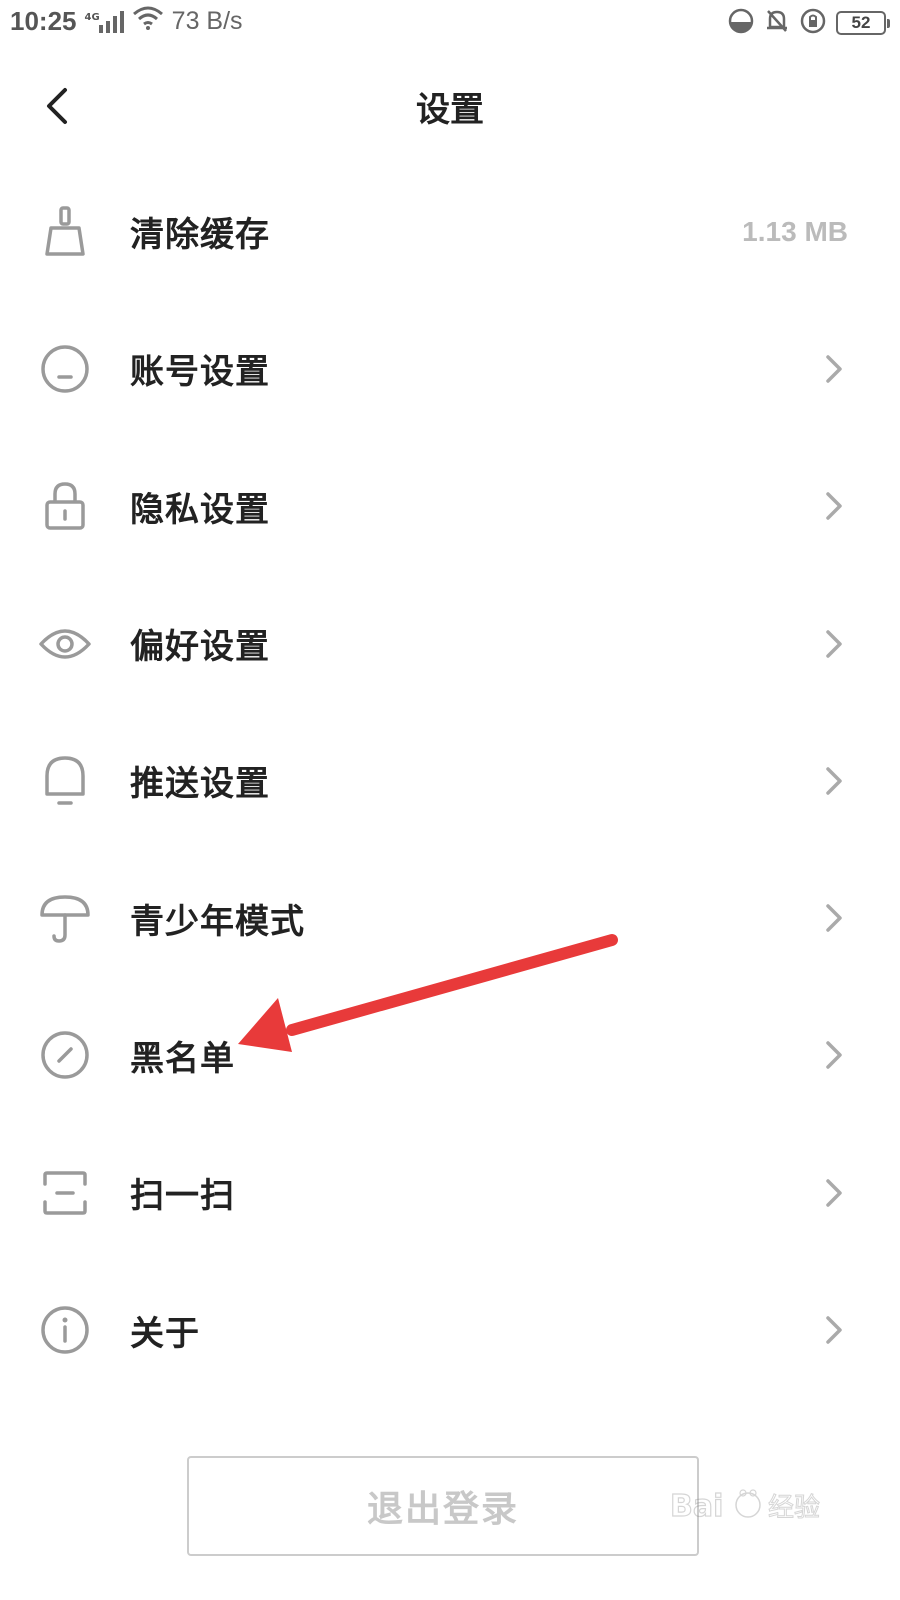 The height and width of the screenshot is (1600, 900). I want to click on page-title: 设置, so click(450, 110).